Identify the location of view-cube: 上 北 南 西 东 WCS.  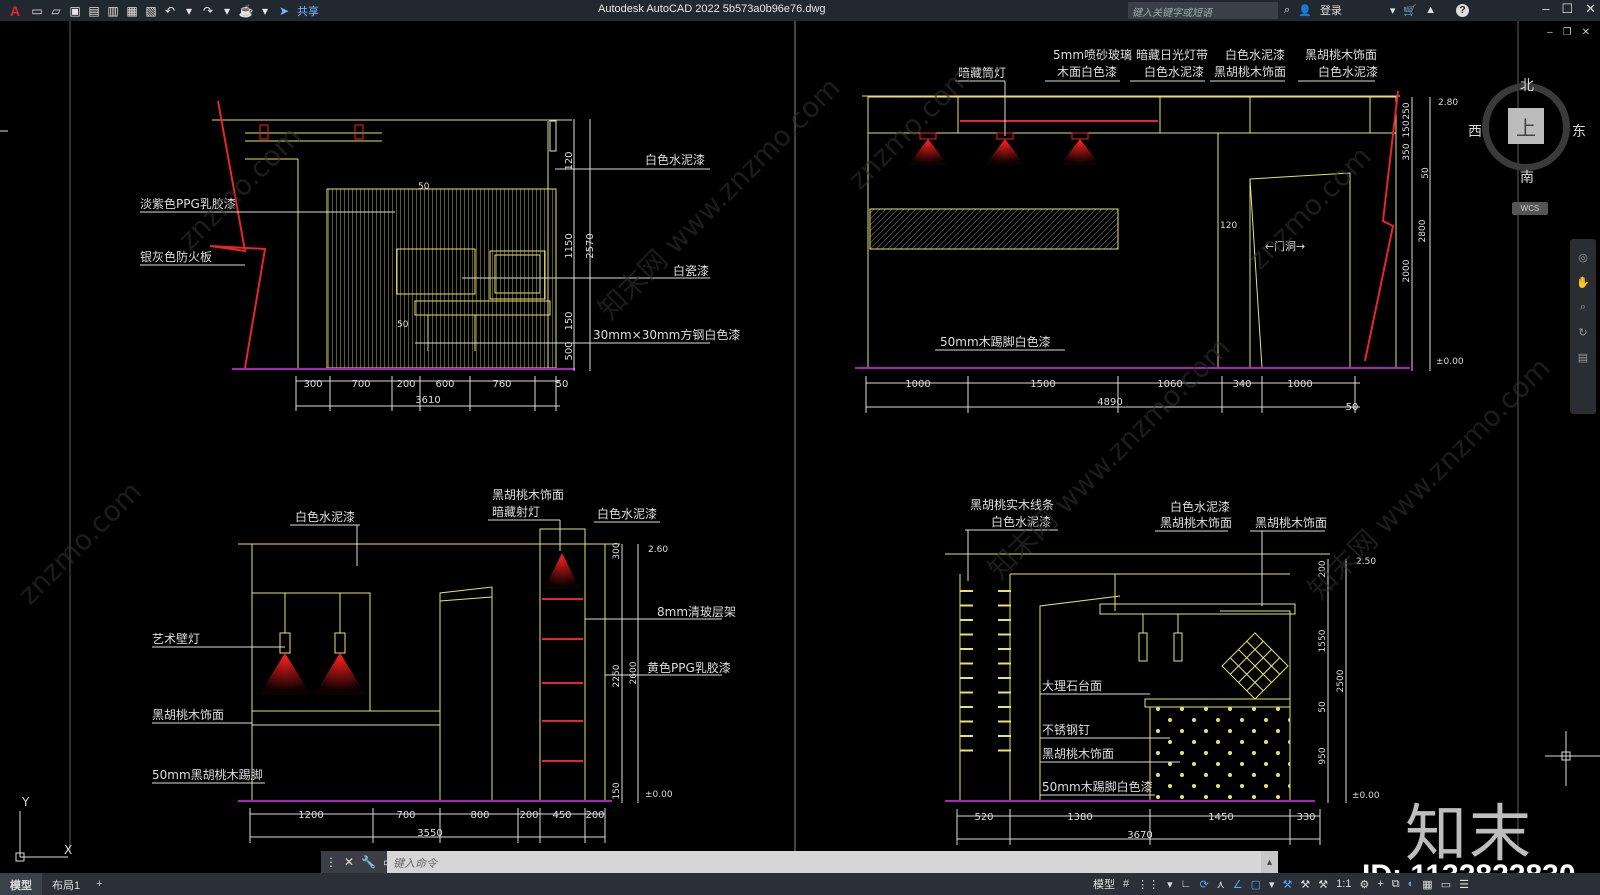
(1529, 137).